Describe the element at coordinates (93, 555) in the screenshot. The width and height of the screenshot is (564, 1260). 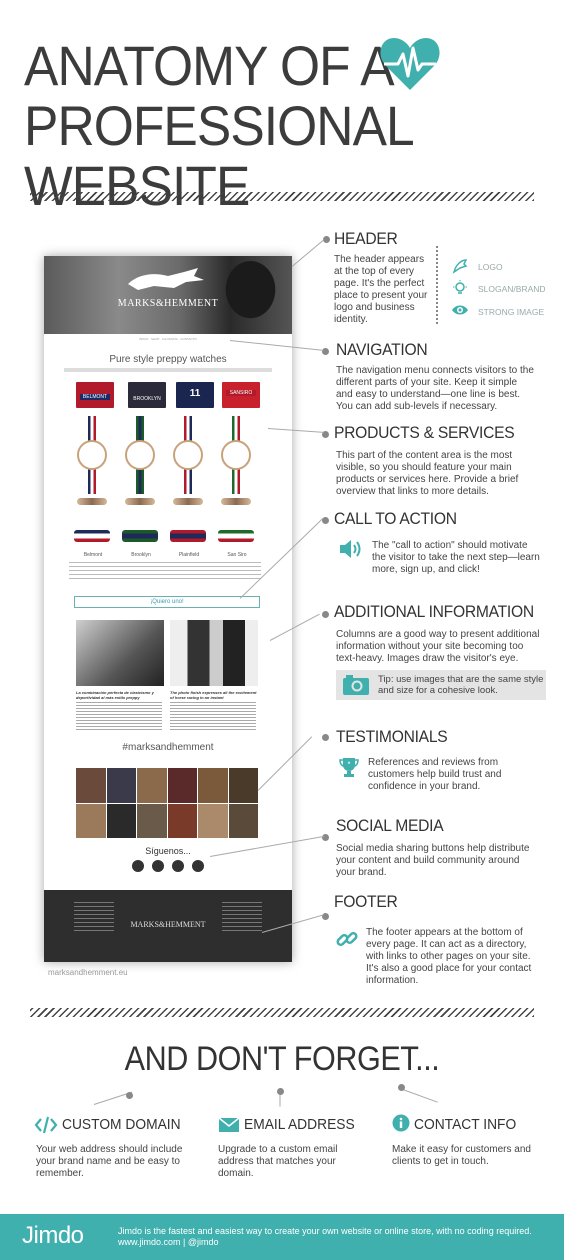
I see `mock-product-name: Belmont` at that location.